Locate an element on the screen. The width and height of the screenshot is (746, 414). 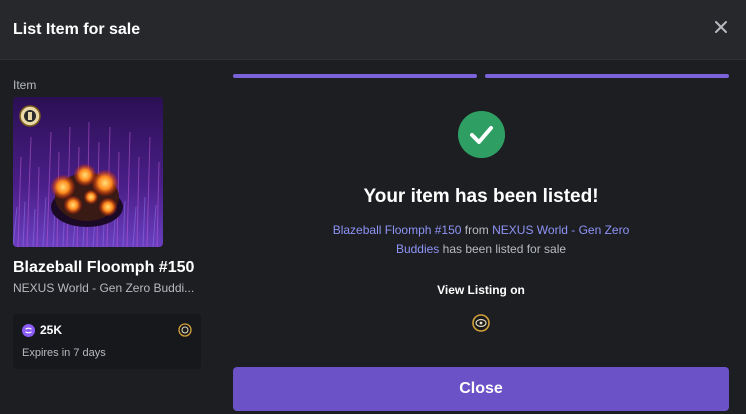
close-icon is located at coordinates (721, 27).